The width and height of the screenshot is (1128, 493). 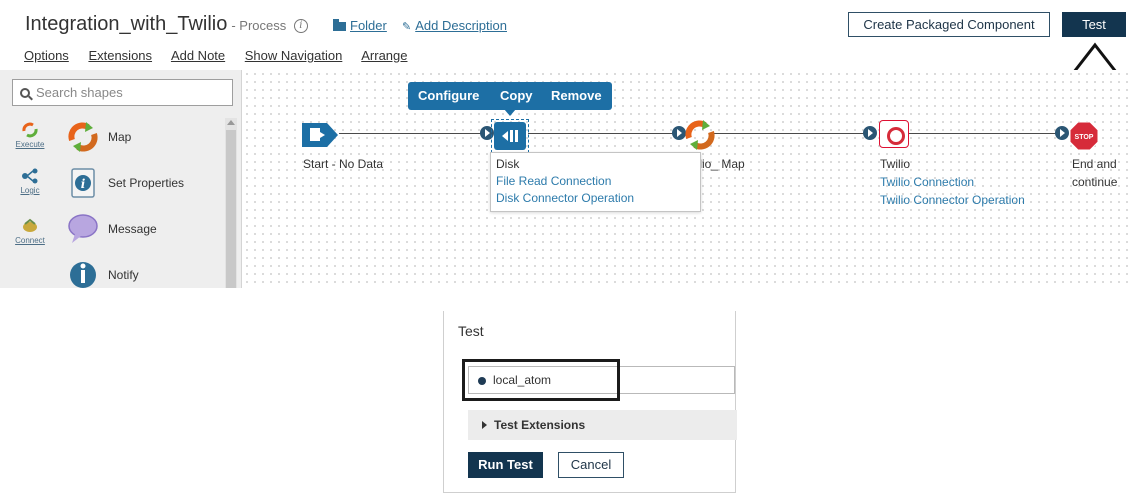 I want to click on twilio-label: Twilio, so click(x=895, y=164).